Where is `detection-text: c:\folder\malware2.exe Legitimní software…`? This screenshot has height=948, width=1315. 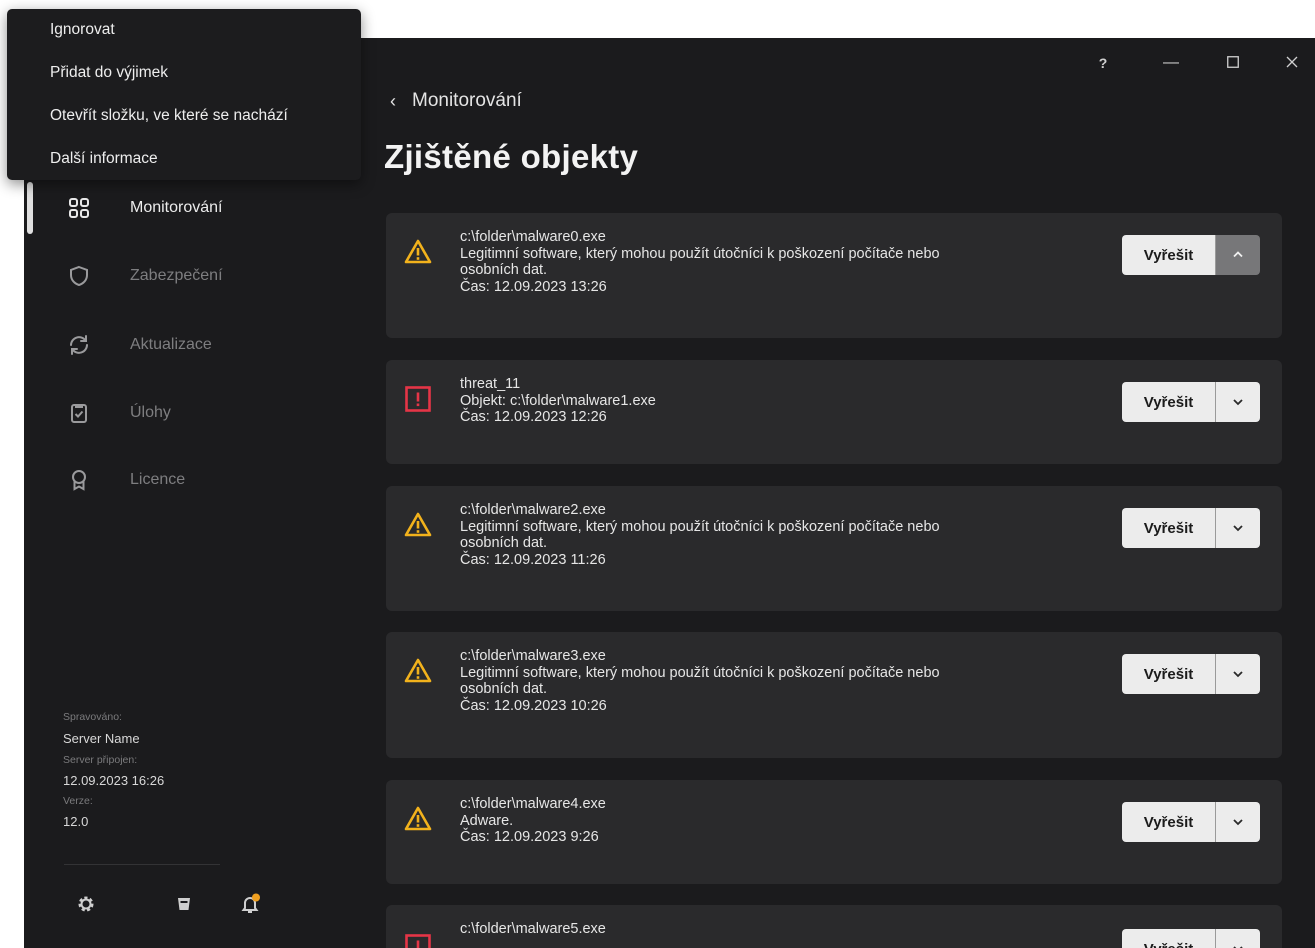 detection-text: c:\folder\malware2.exe Legitimní software… is located at coordinates (780, 535).